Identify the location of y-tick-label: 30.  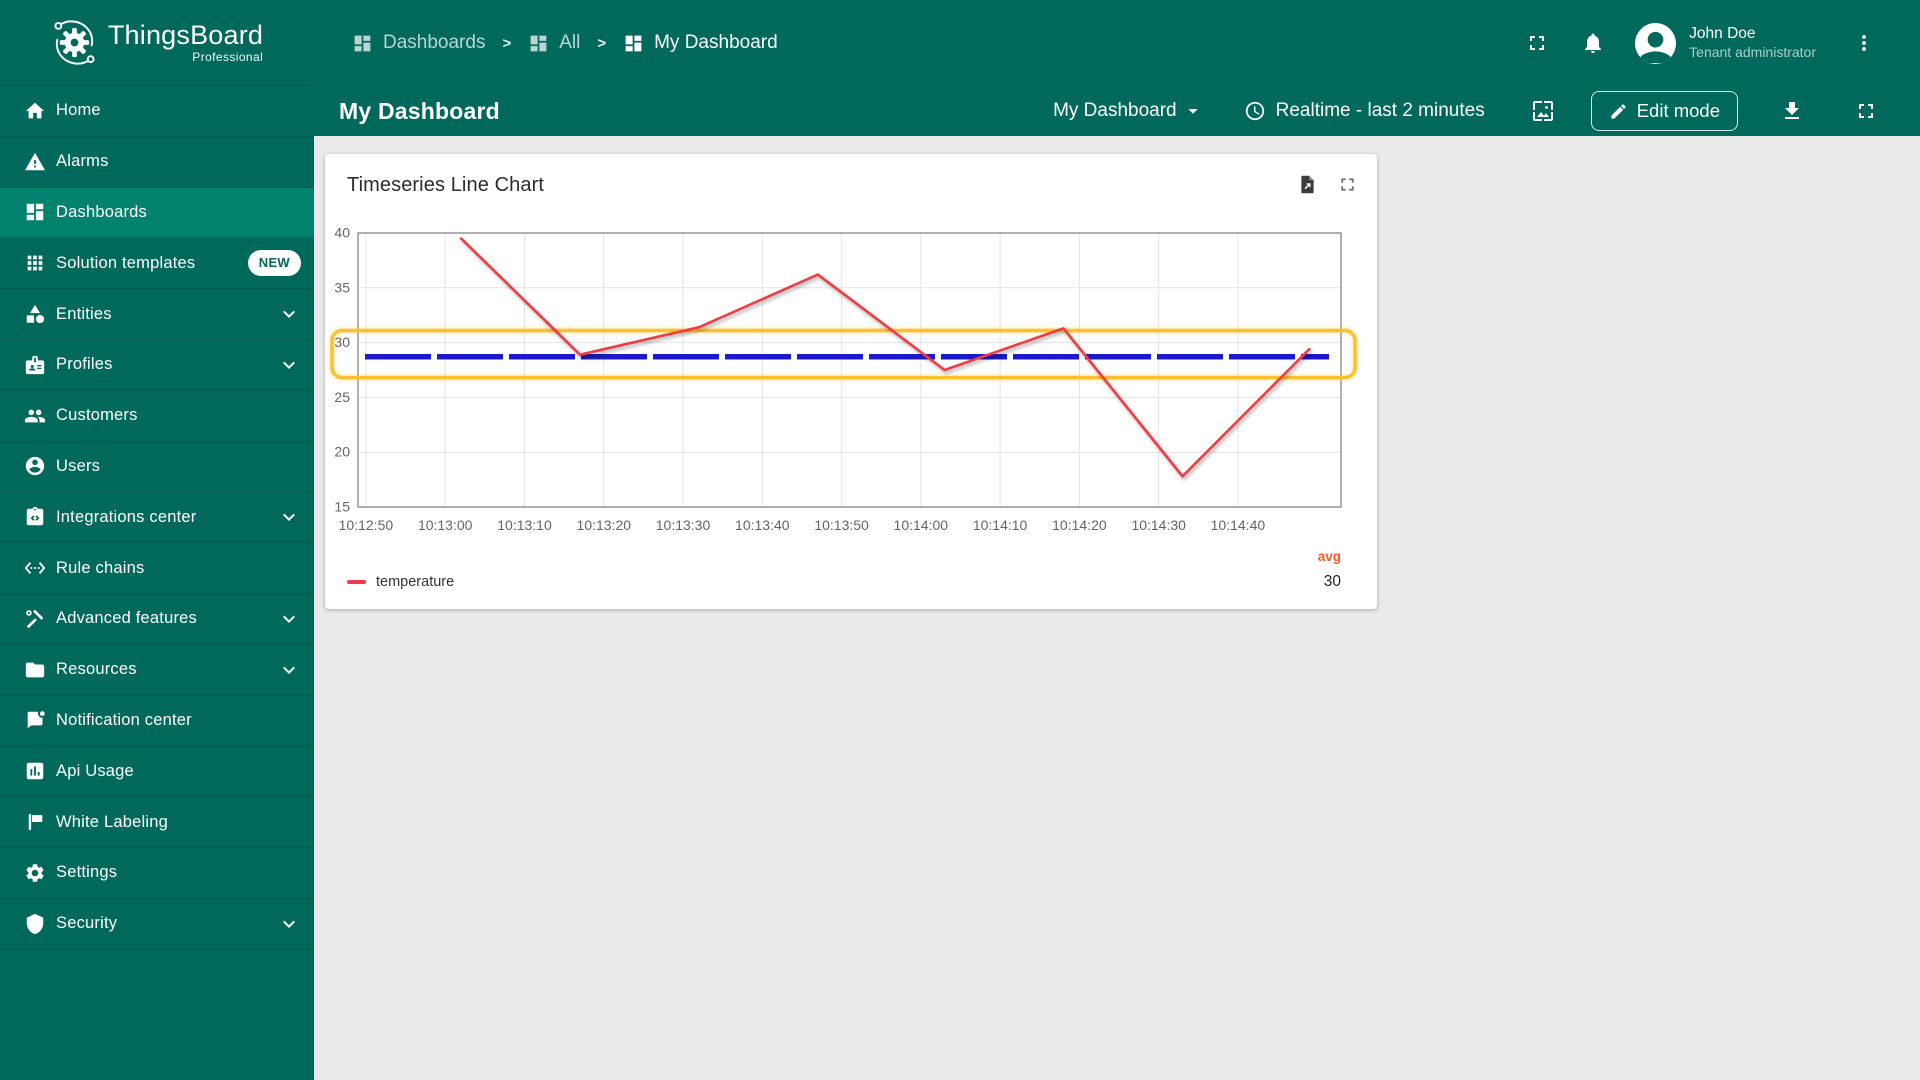
(342, 342).